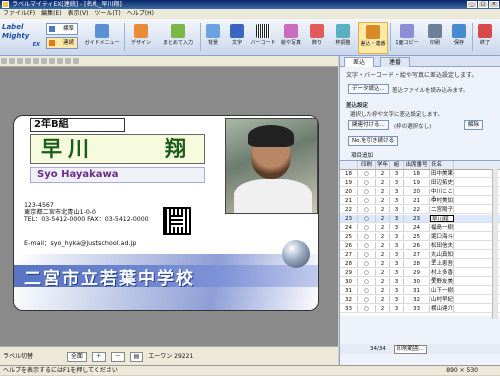  I want to click on cut-icon, so click(20, 61).